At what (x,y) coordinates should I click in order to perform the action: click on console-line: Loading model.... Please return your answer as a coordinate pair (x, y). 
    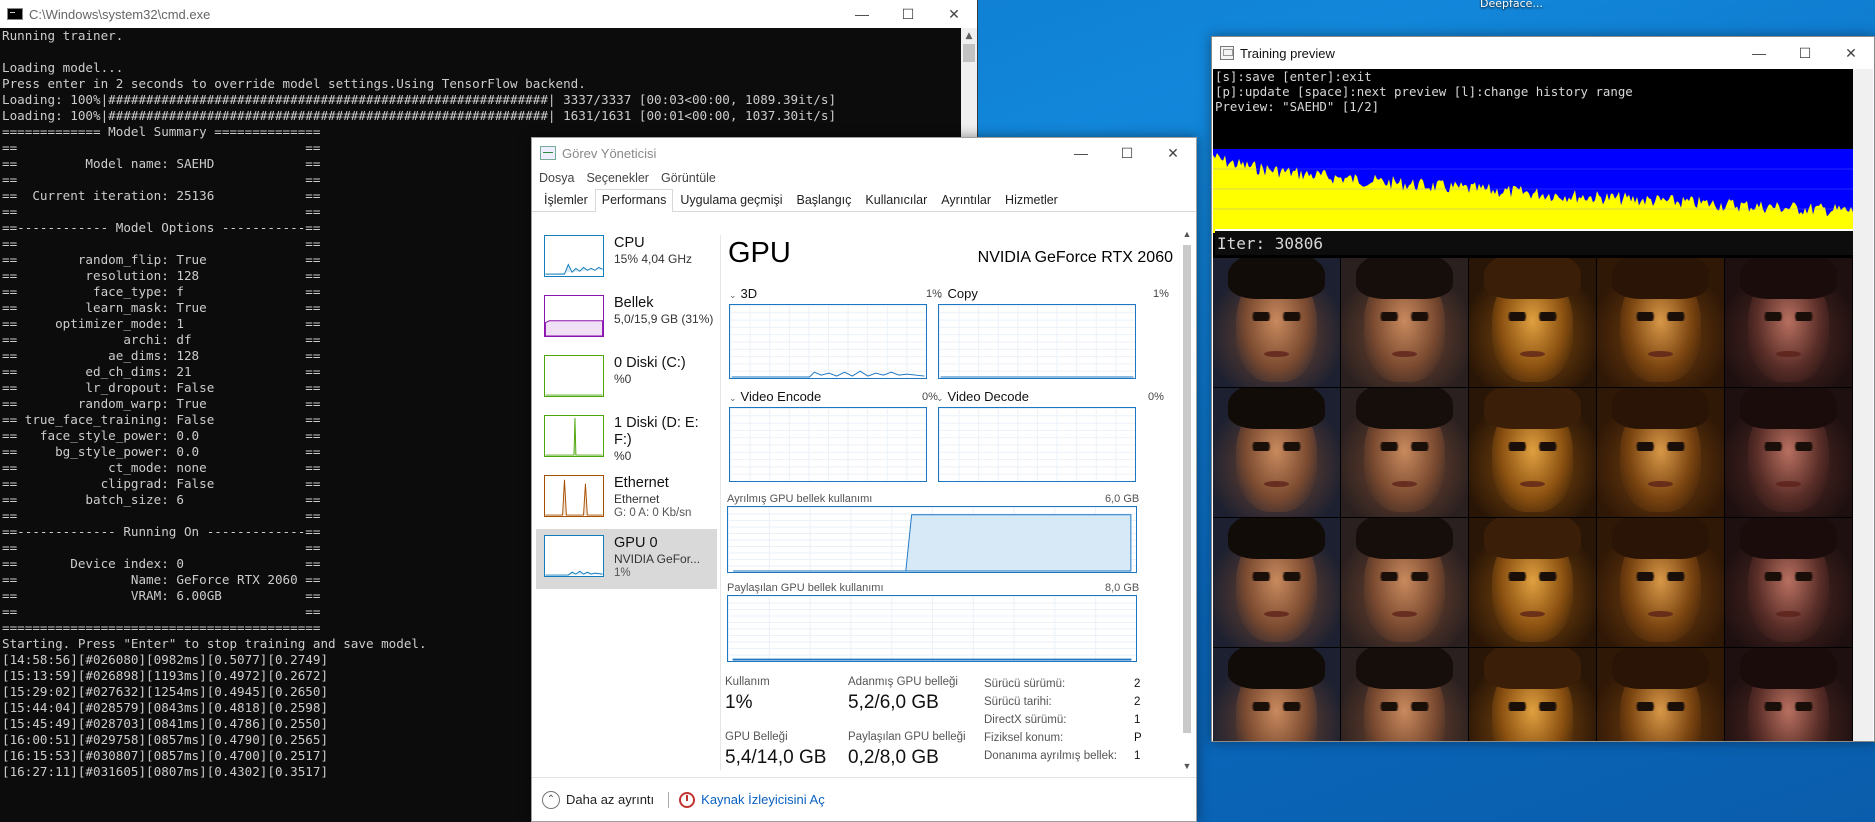
    Looking at the image, I should click on (63, 67).